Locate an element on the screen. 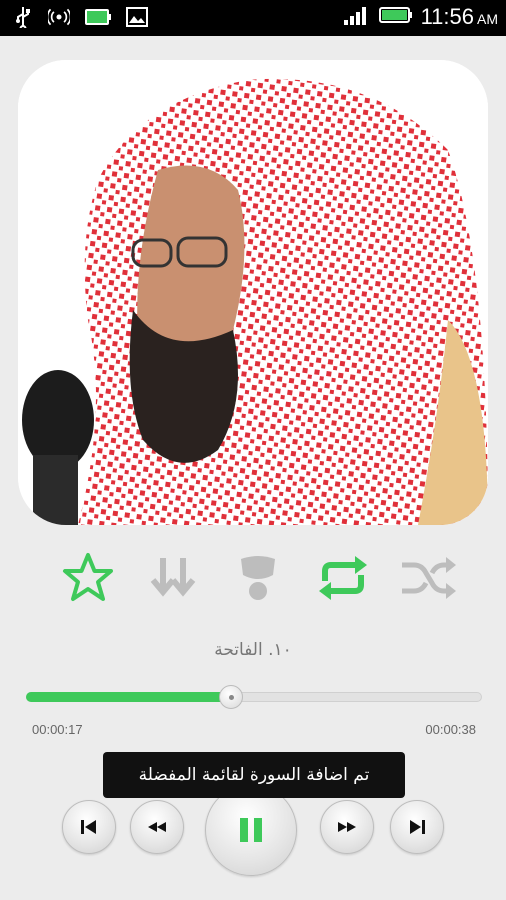 The width and height of the screenshot is (506, 900). image-icon is located at coordinates (137, 17).